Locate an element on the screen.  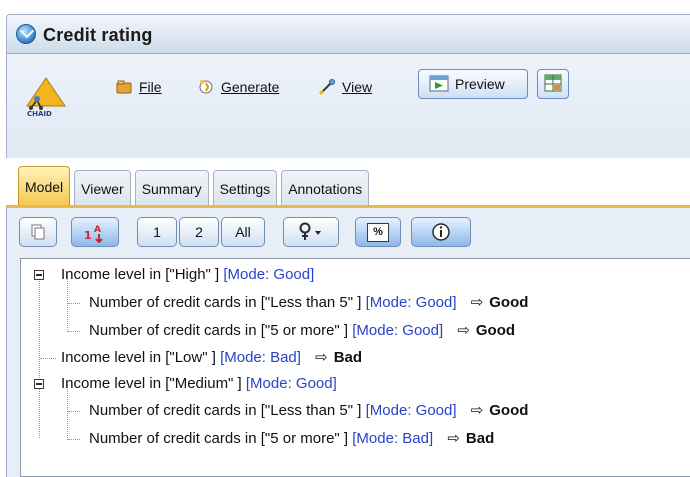
generate-icon is located at coordinates (206, 87).